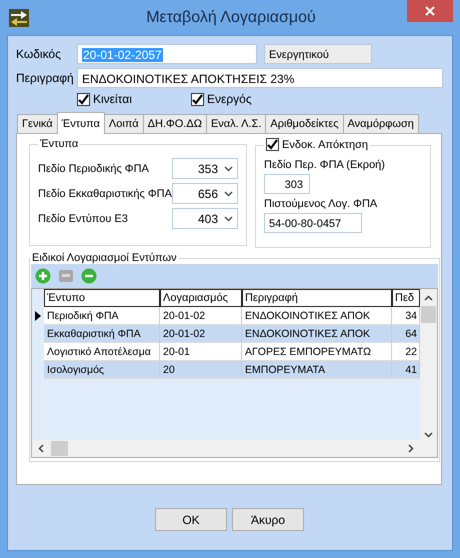 The height and width of the screenshot is (558, 460). I want to click on cancel-button: Άκυρο, so click(268, 519).